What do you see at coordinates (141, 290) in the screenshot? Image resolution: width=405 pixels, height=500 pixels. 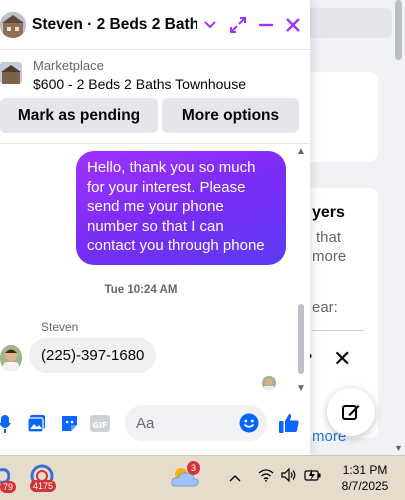 I see `message-timestamp: Tue 10:24 AM` at bounding box center [141, 290].